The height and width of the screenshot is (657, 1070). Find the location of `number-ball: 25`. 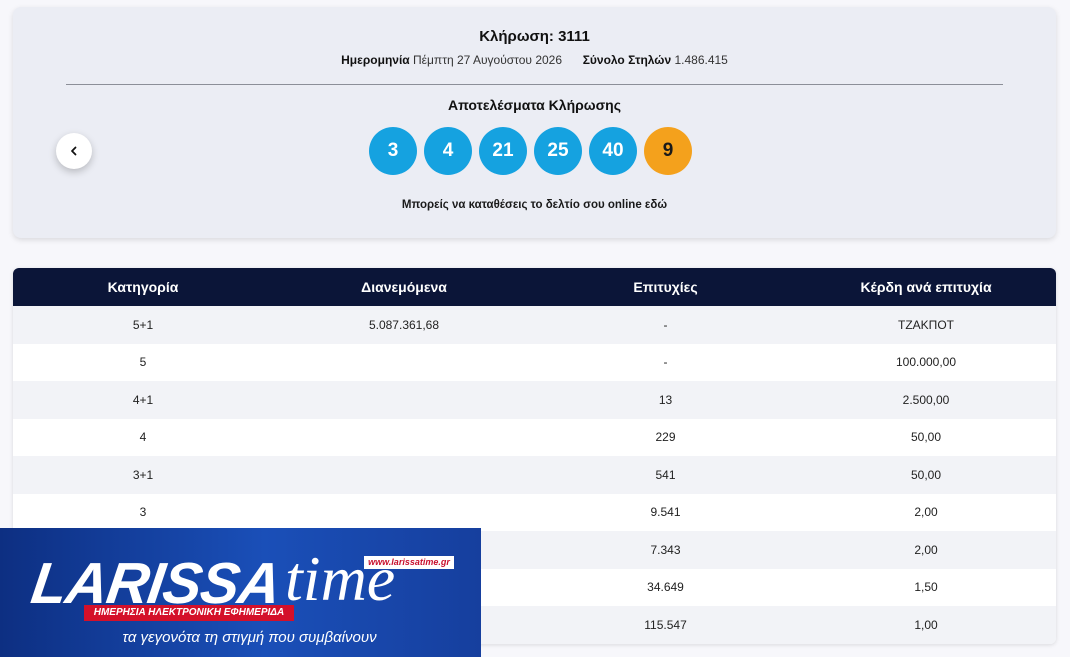

number-ball: 25 is located at coordinates (558, 151).